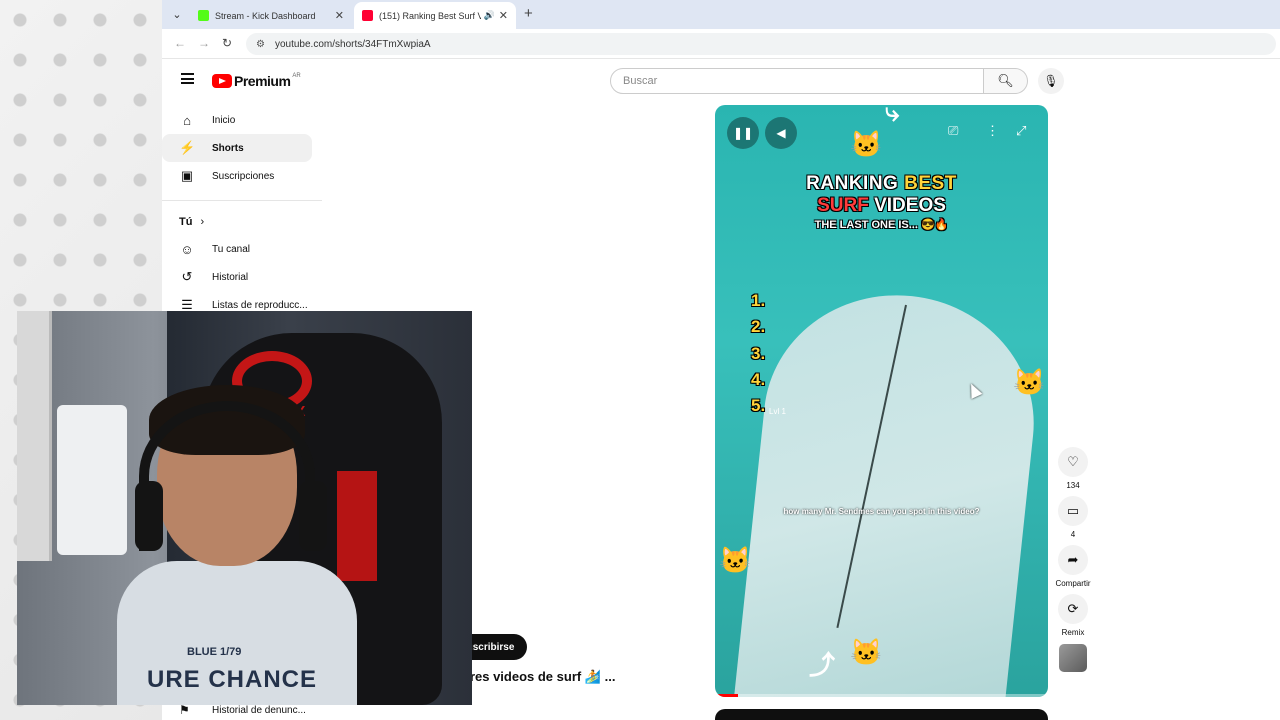 Image resolution: width=1280 pixels, height=720 pixels. Describe the element at coordinates (260, 44) in the screenshot. I see `site-info-icon: ⚙` at that location.